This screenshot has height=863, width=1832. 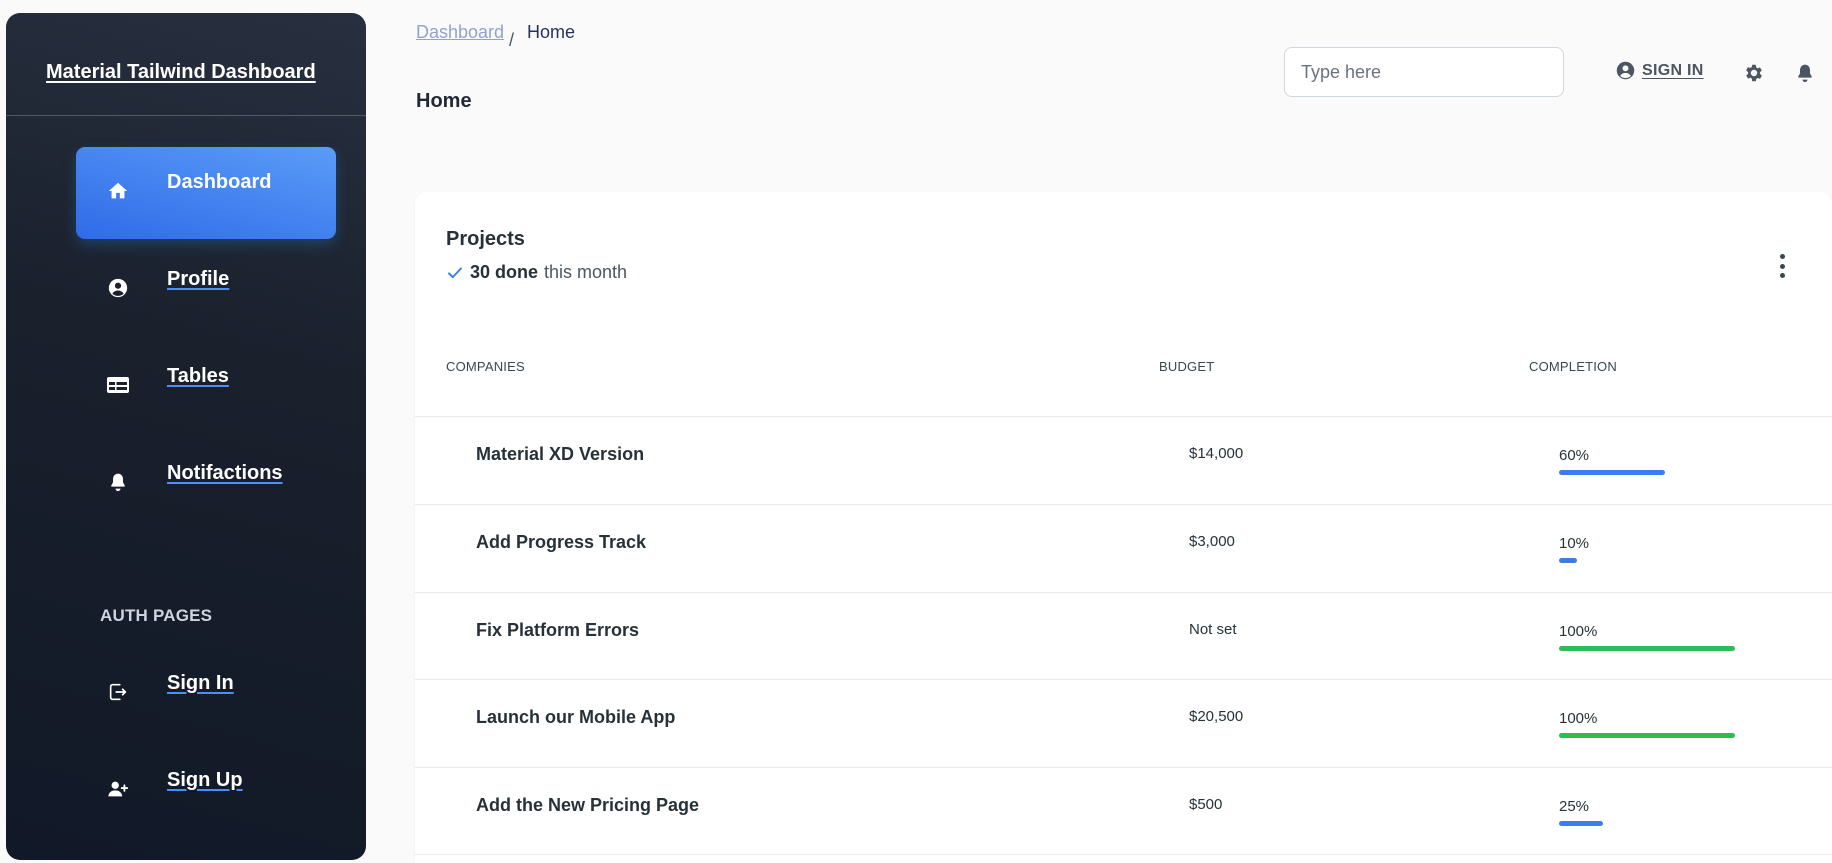 I want to click on table-row: Fix Platform Errors Not set 100%, so click(x=1123, y=636).